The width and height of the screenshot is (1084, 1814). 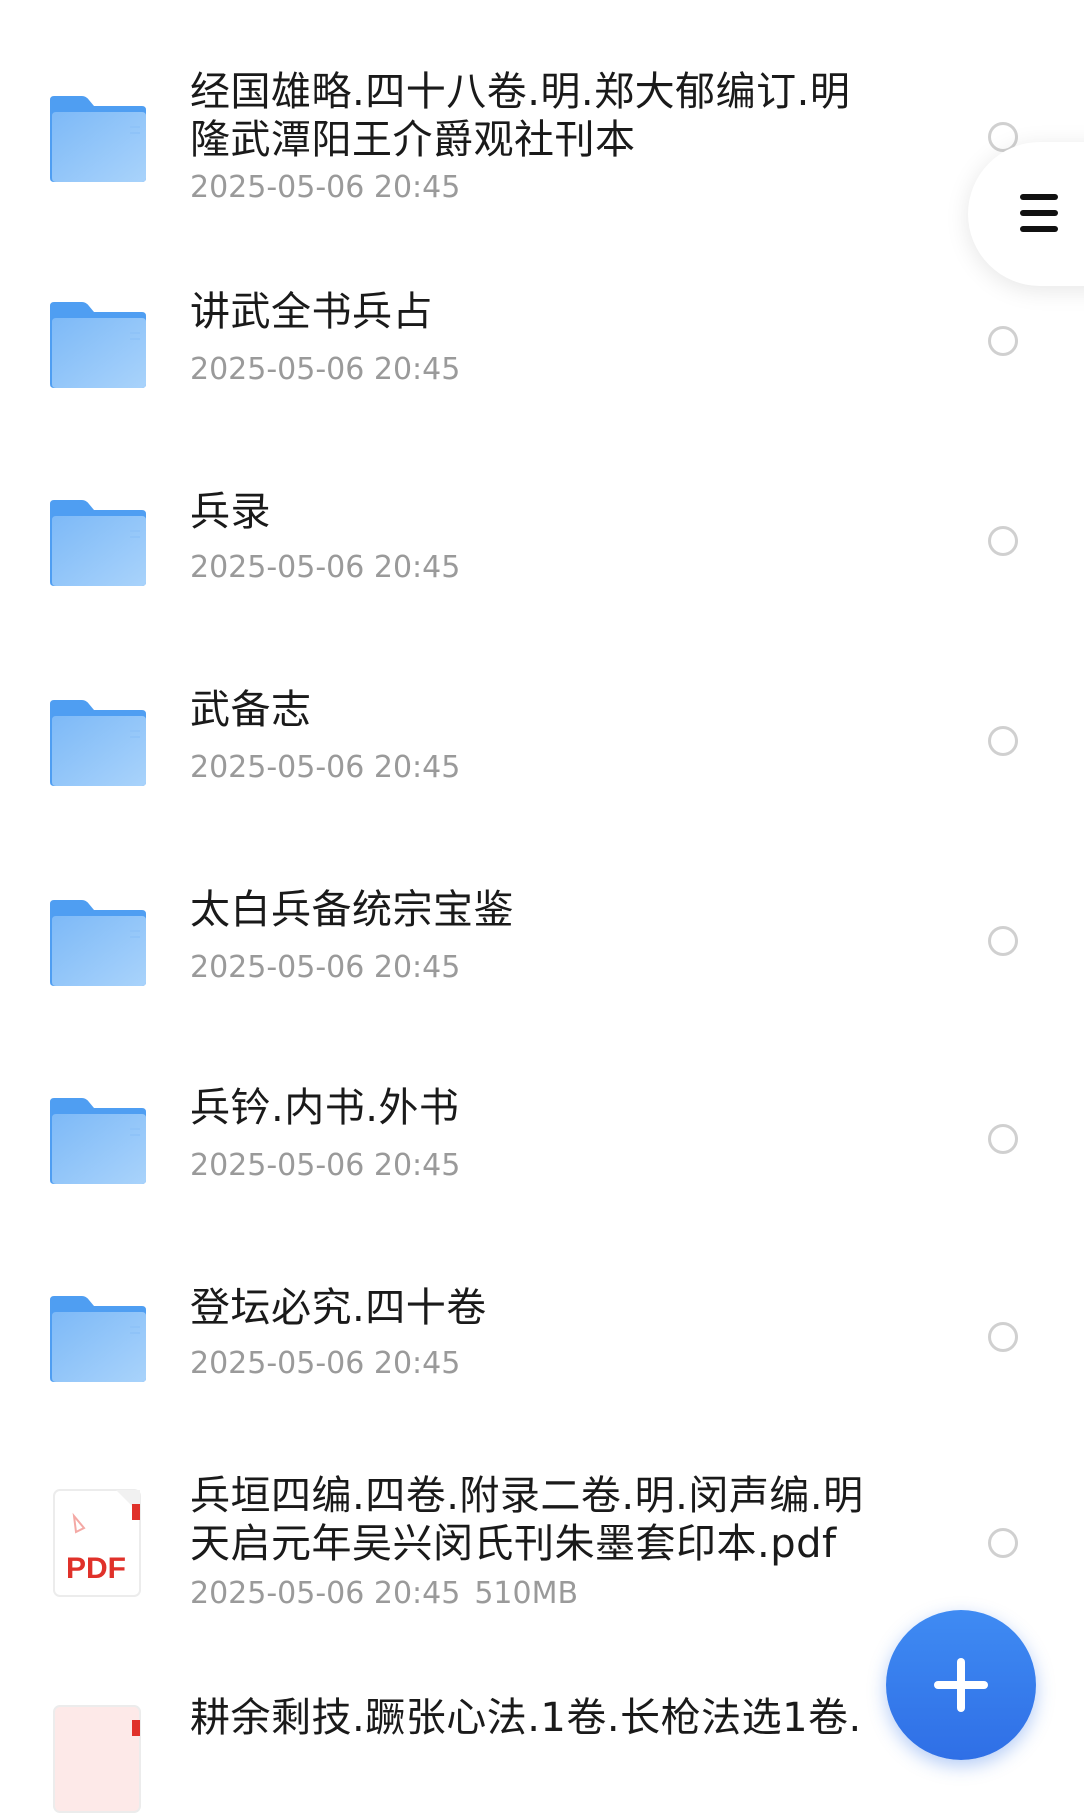 What do you see at coordinates (542, 1132) in the screenshot?
I see `file-list-item: 兵钤.内书.外书 2025-05-06 20:45` at bounding box center [542, 1132].